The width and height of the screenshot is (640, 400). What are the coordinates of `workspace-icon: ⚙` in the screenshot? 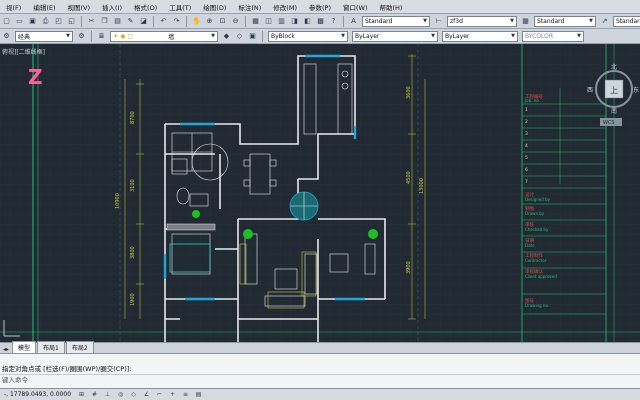 It's located at (6, 36).